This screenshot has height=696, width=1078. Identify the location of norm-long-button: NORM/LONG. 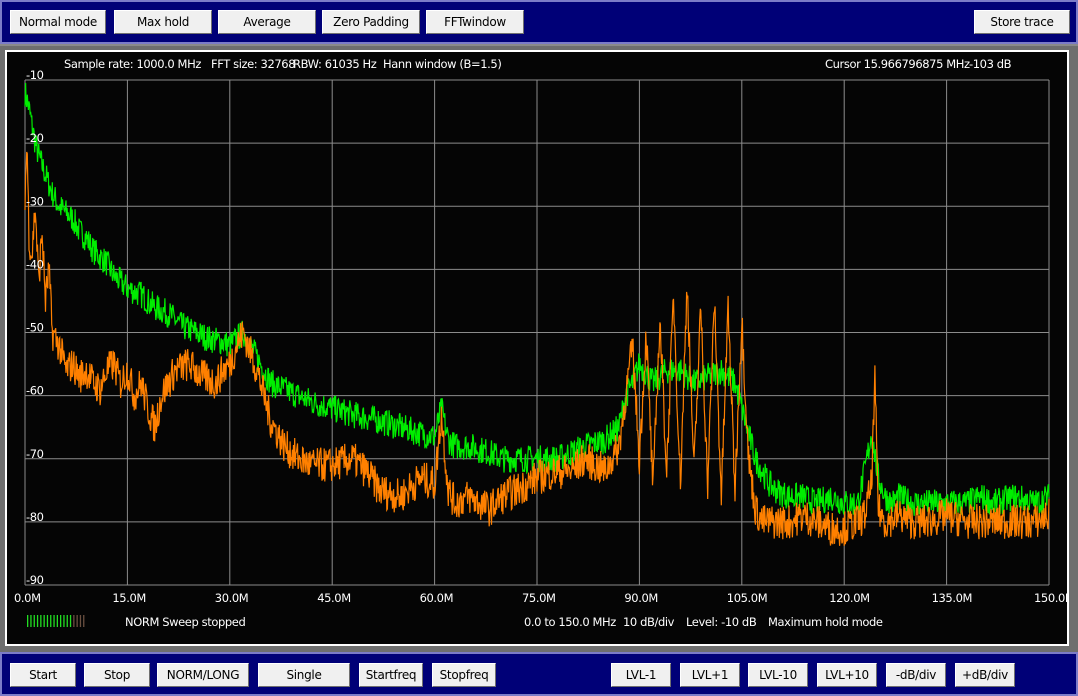
(203, 675).